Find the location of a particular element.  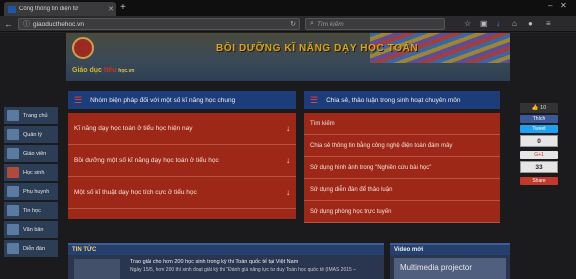

thumbs-up-icon: 👍 is located at coordinates (535, 108).